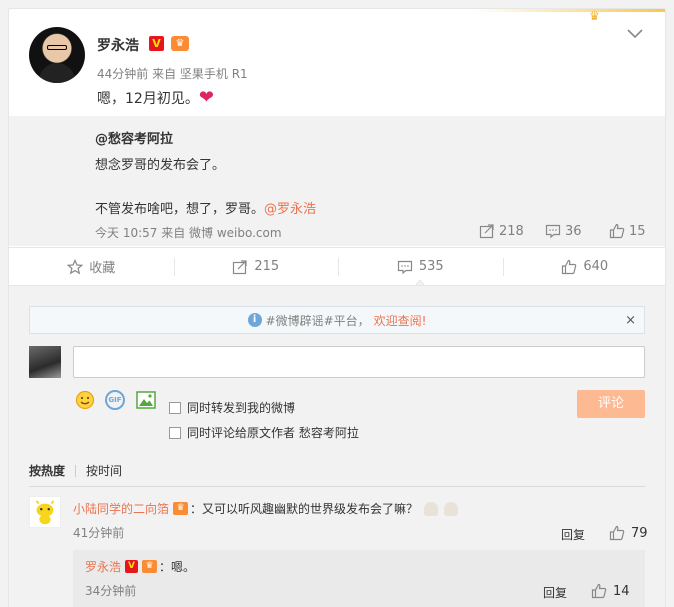 This screenshot has height=607, width=674. What do you see at coordinates (637, 231) in the screenshot?
I see `reposted-like-count-text: 15` at bounding box center [637, 231].